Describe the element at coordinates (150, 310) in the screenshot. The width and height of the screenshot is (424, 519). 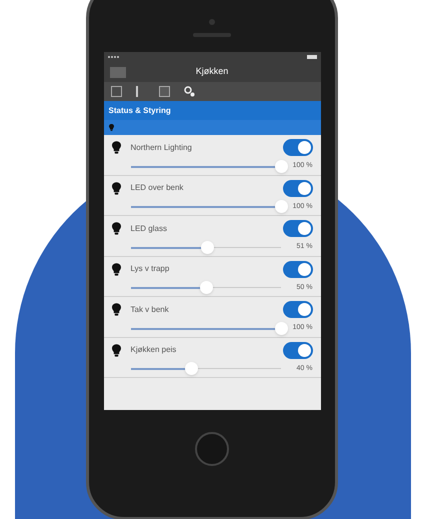
I see `light-name: Tak v benk` at that location.